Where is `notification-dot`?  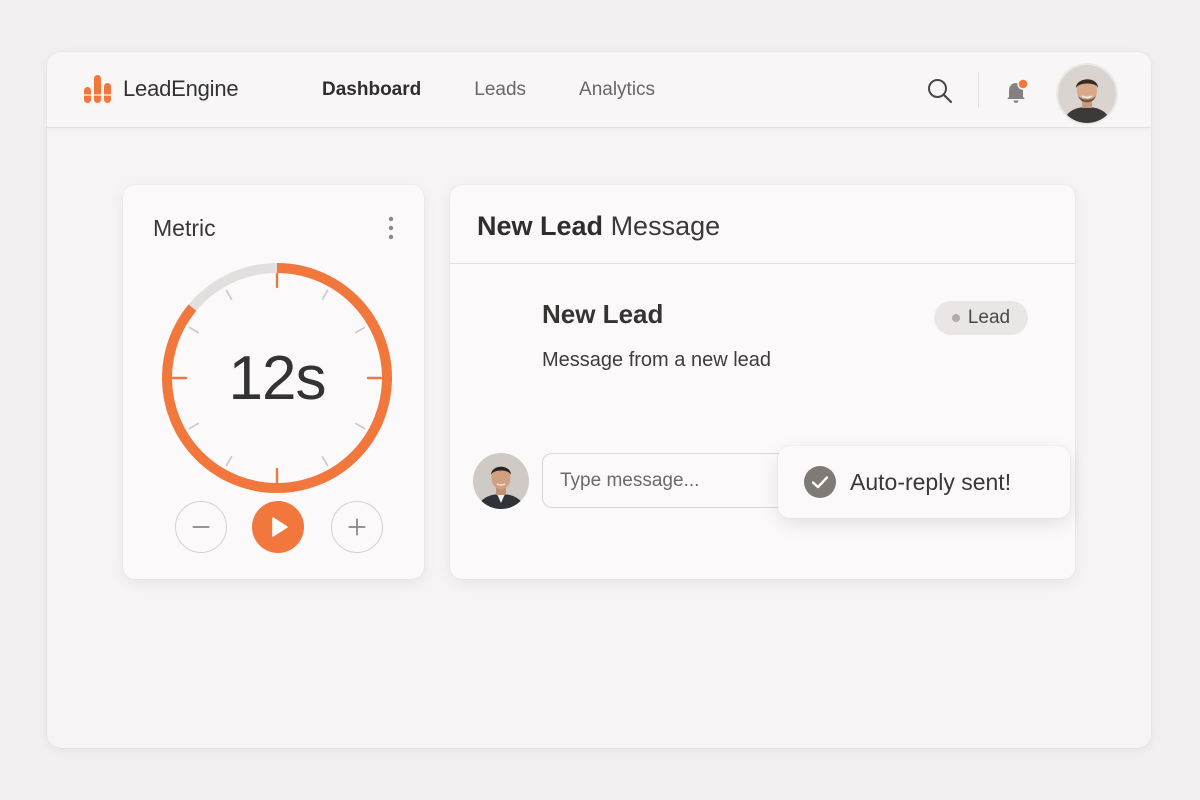 notification-dot is located at coordinates (1023, 84).